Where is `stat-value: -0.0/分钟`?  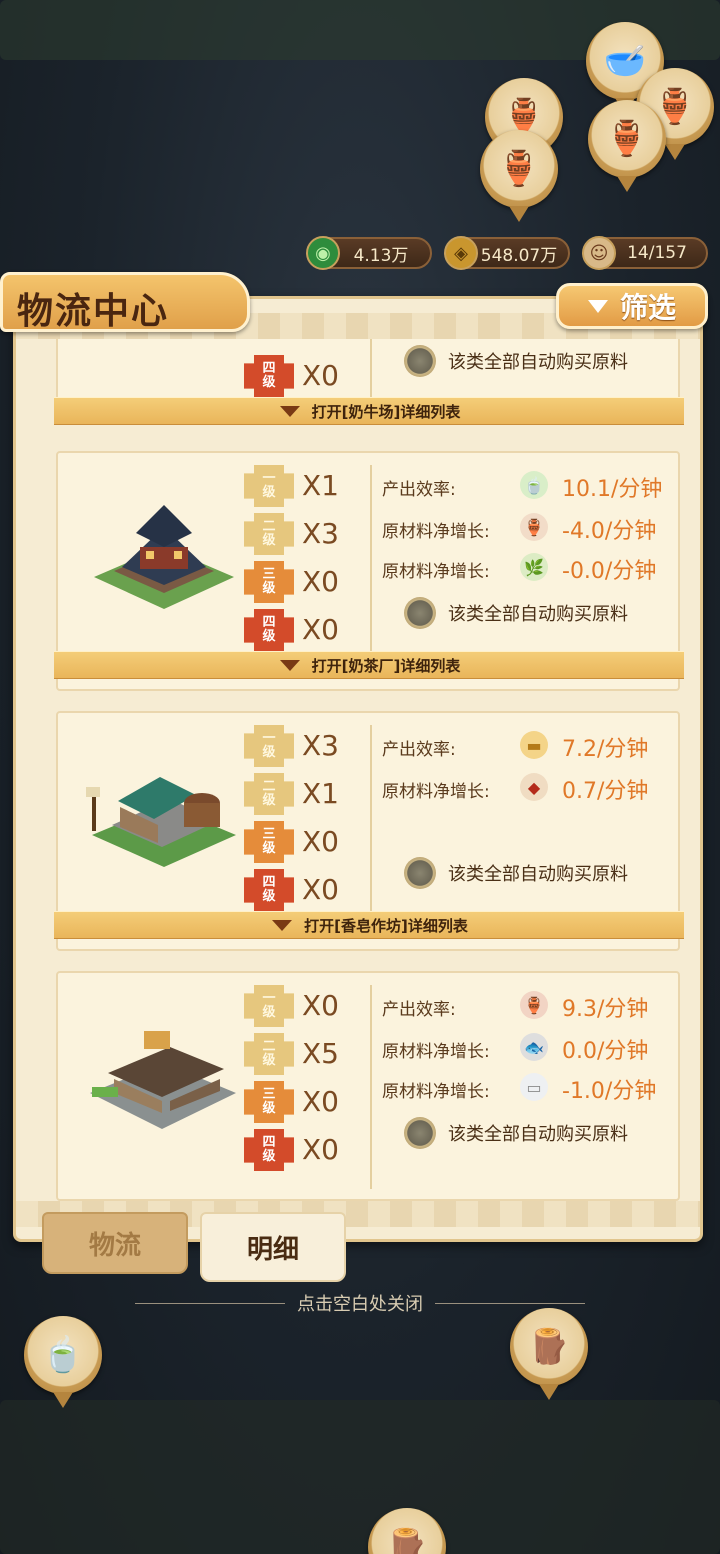 stat-value: -0.0/分钟 is located at coordinates (609, 571).